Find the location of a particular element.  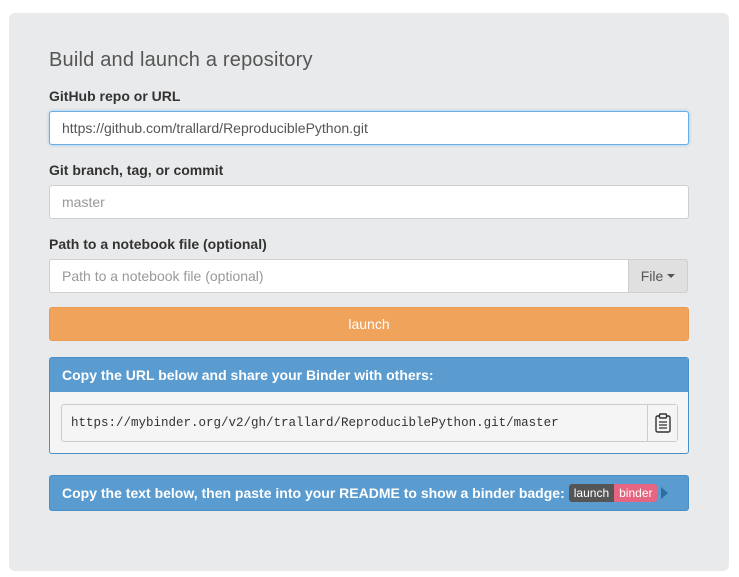

expand-arrow-icon is located at coordinates (664, 493).